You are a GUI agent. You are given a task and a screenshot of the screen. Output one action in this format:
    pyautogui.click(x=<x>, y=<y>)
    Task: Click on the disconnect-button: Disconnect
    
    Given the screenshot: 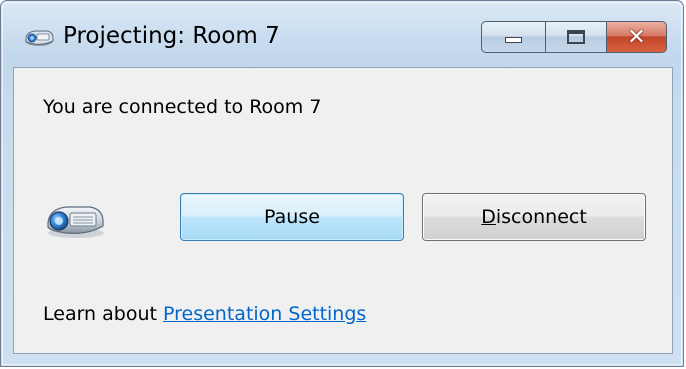 What is the action you would take?
    pyautogui.click(x=534, y=217)
    